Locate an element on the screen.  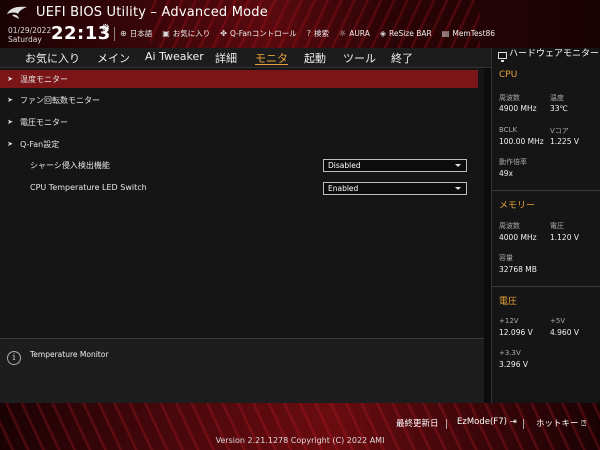
tab-exit: 終了 is located at coordinates (402, 58).